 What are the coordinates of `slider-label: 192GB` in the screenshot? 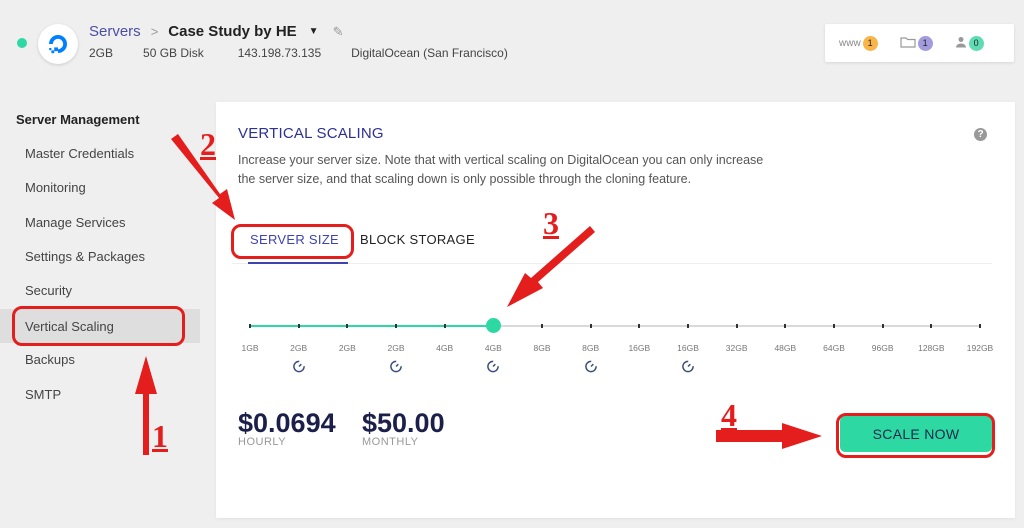 It's located at (980, 348).